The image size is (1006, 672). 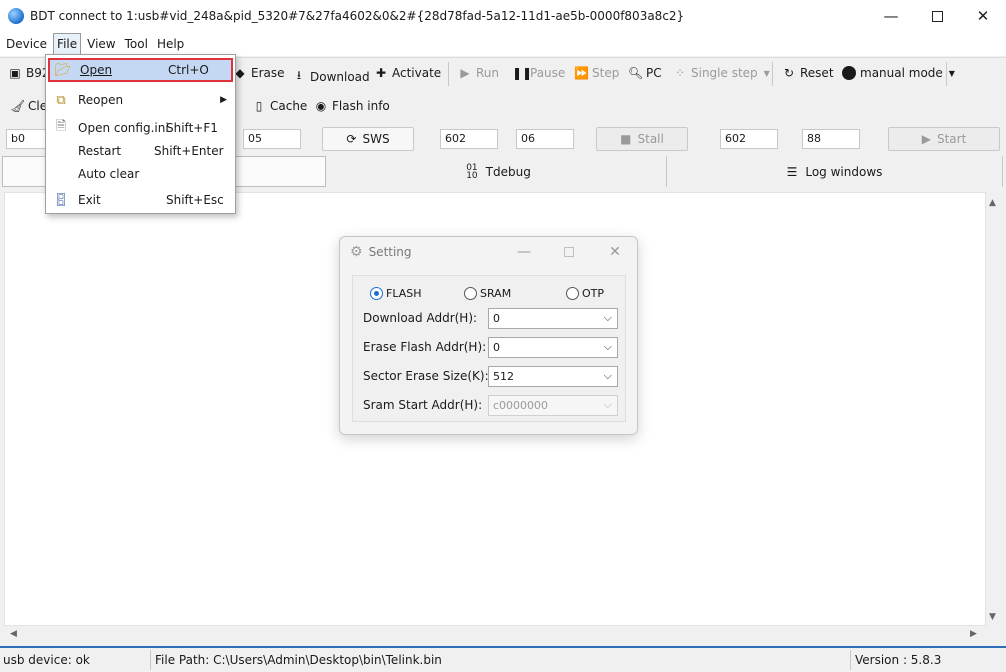 What do you see at coordinates (553, 405) in the screenshot?
I see `sram-start-addr-select: c0000000 ⌵` at bounding box center [553, 405].